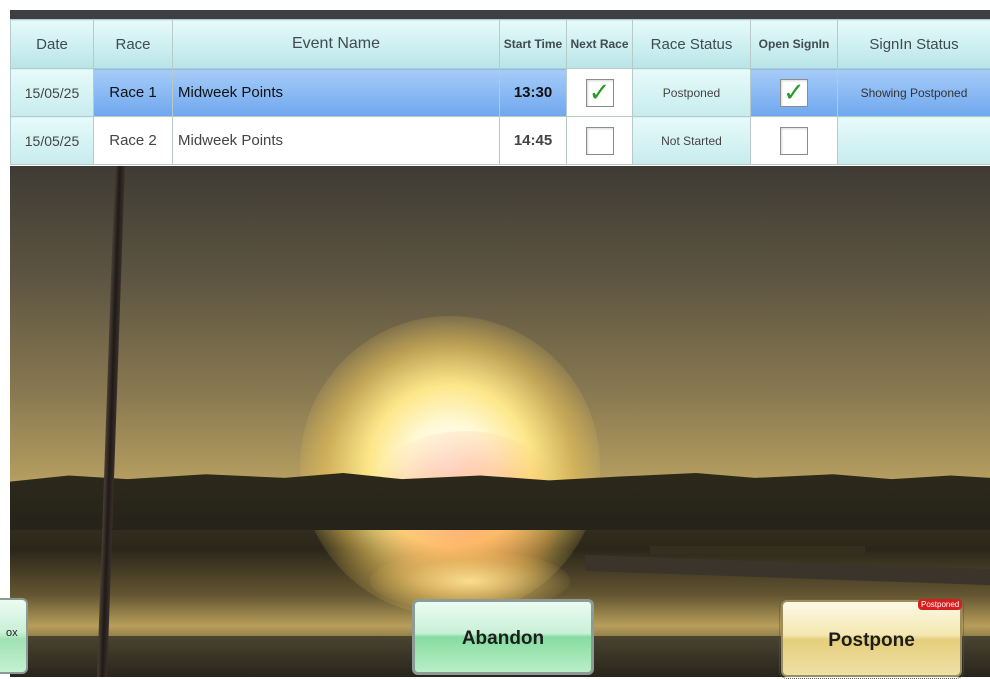 The height and width of the screenshot is (679, 990). What do you see at coordinates (600, 44) in the screenshot?
I see `header-next-race: Next Race` at bounding box center [600, 44].